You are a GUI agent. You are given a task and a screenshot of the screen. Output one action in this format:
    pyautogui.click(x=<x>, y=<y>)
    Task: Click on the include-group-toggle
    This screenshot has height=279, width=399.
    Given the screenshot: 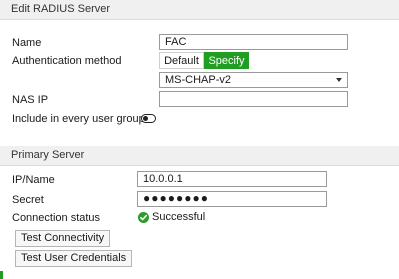 What is the action you would take?
    pyautogui.click(x=148, y=118)
    